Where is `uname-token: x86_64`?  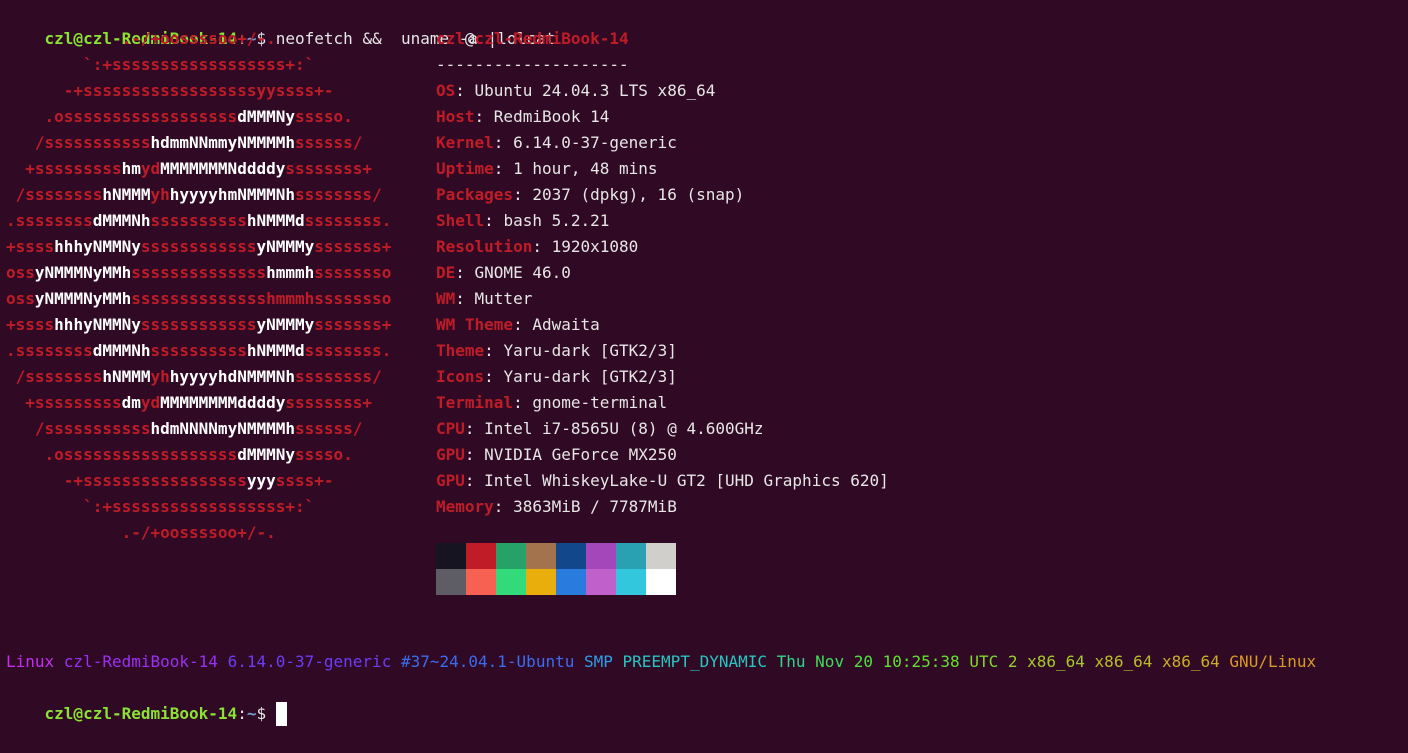
uname-token: x86_64 is located at coordinates (1061, 661).